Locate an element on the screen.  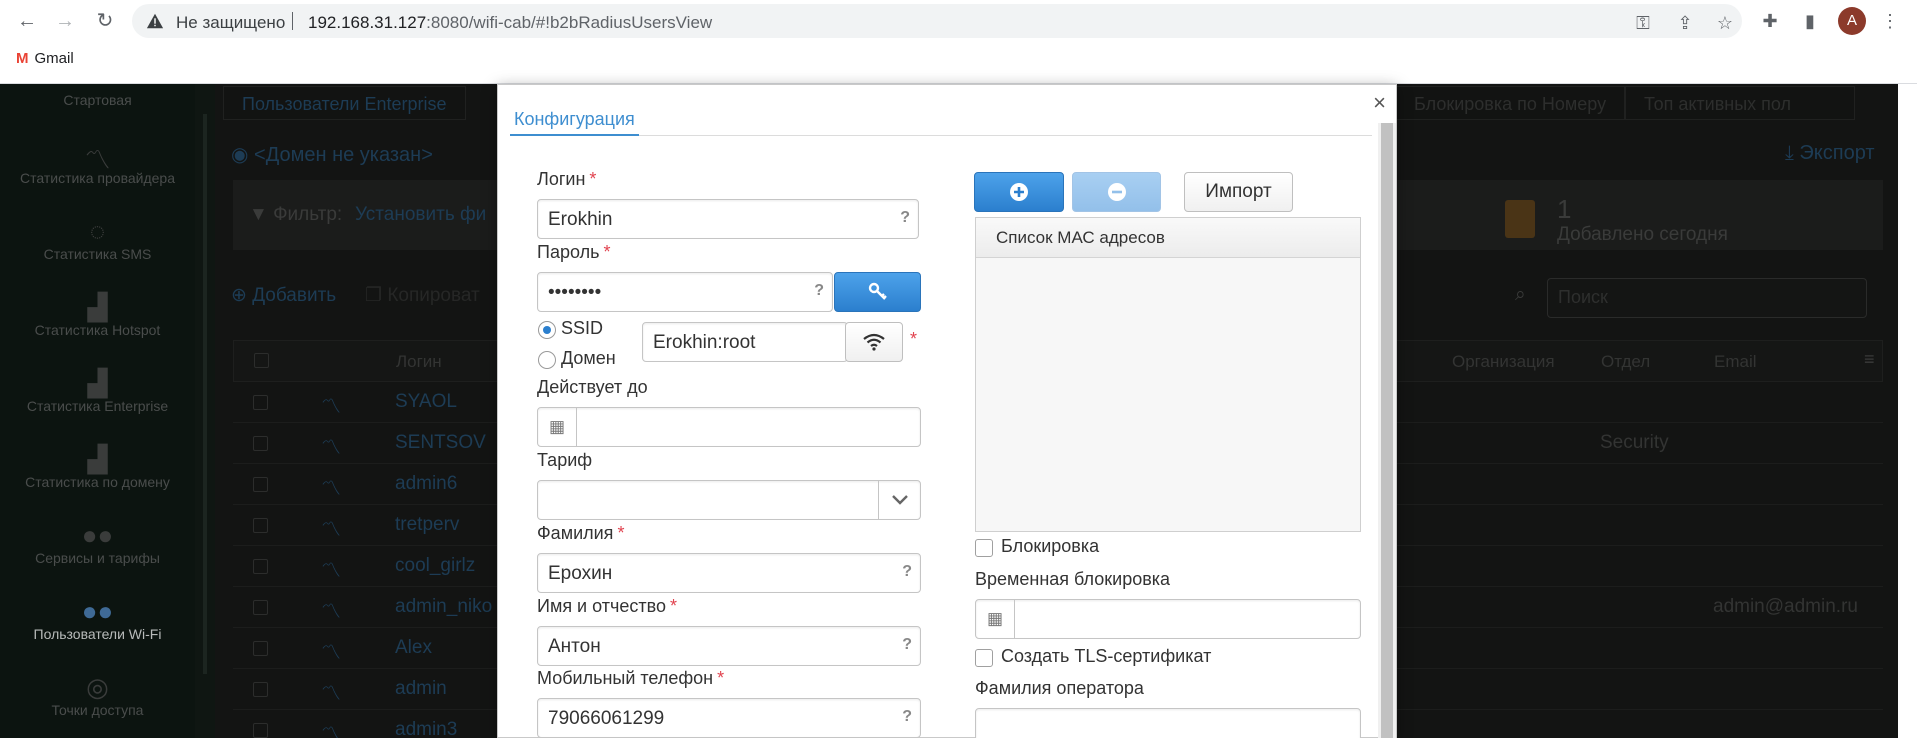
tab-configuration: Конфигурация is located at coordinates (574, 119).